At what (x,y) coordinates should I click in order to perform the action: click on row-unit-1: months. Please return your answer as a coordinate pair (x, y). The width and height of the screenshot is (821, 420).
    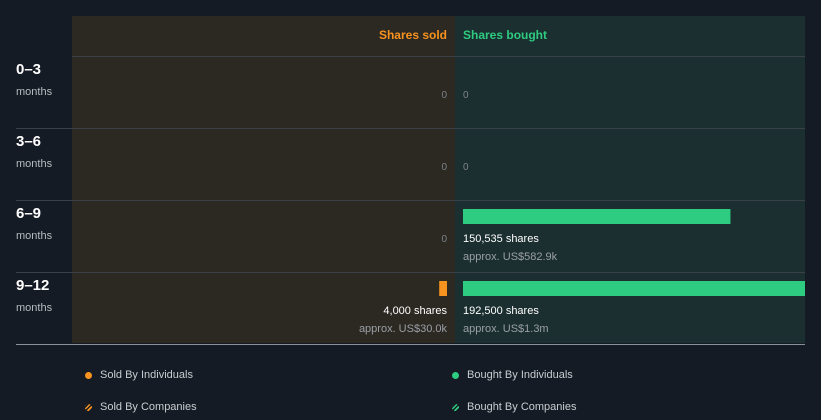
    Looking at the image, I should click on (34, 164).